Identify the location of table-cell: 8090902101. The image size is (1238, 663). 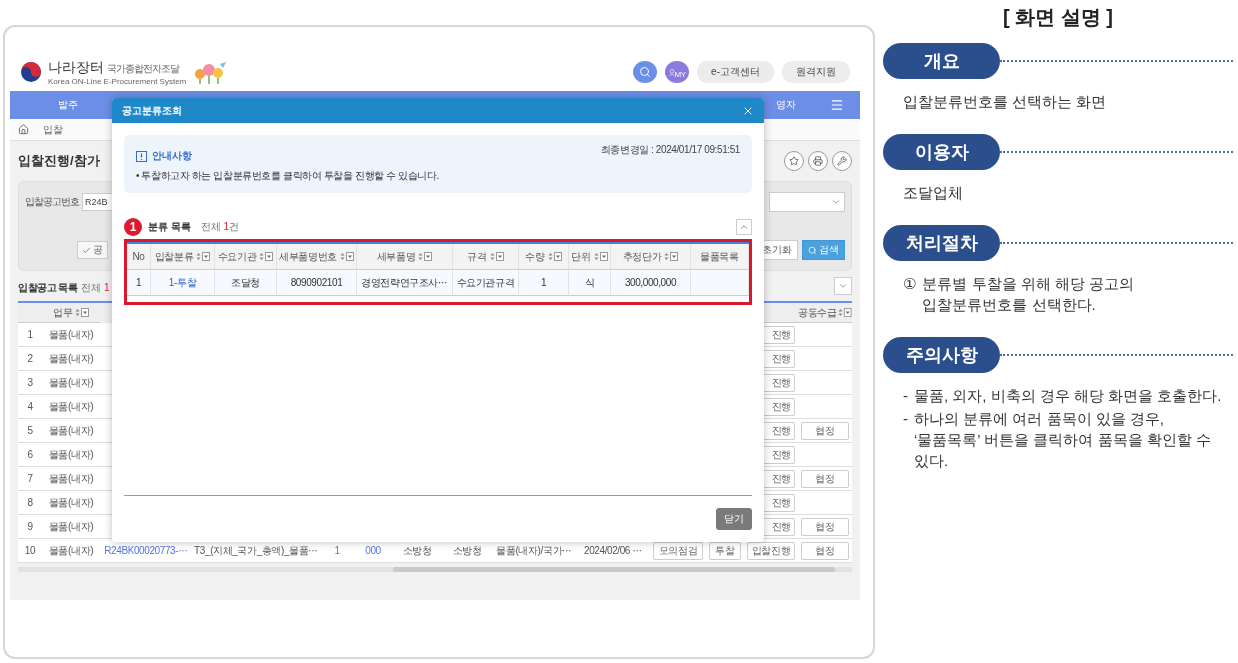
(317, 283).